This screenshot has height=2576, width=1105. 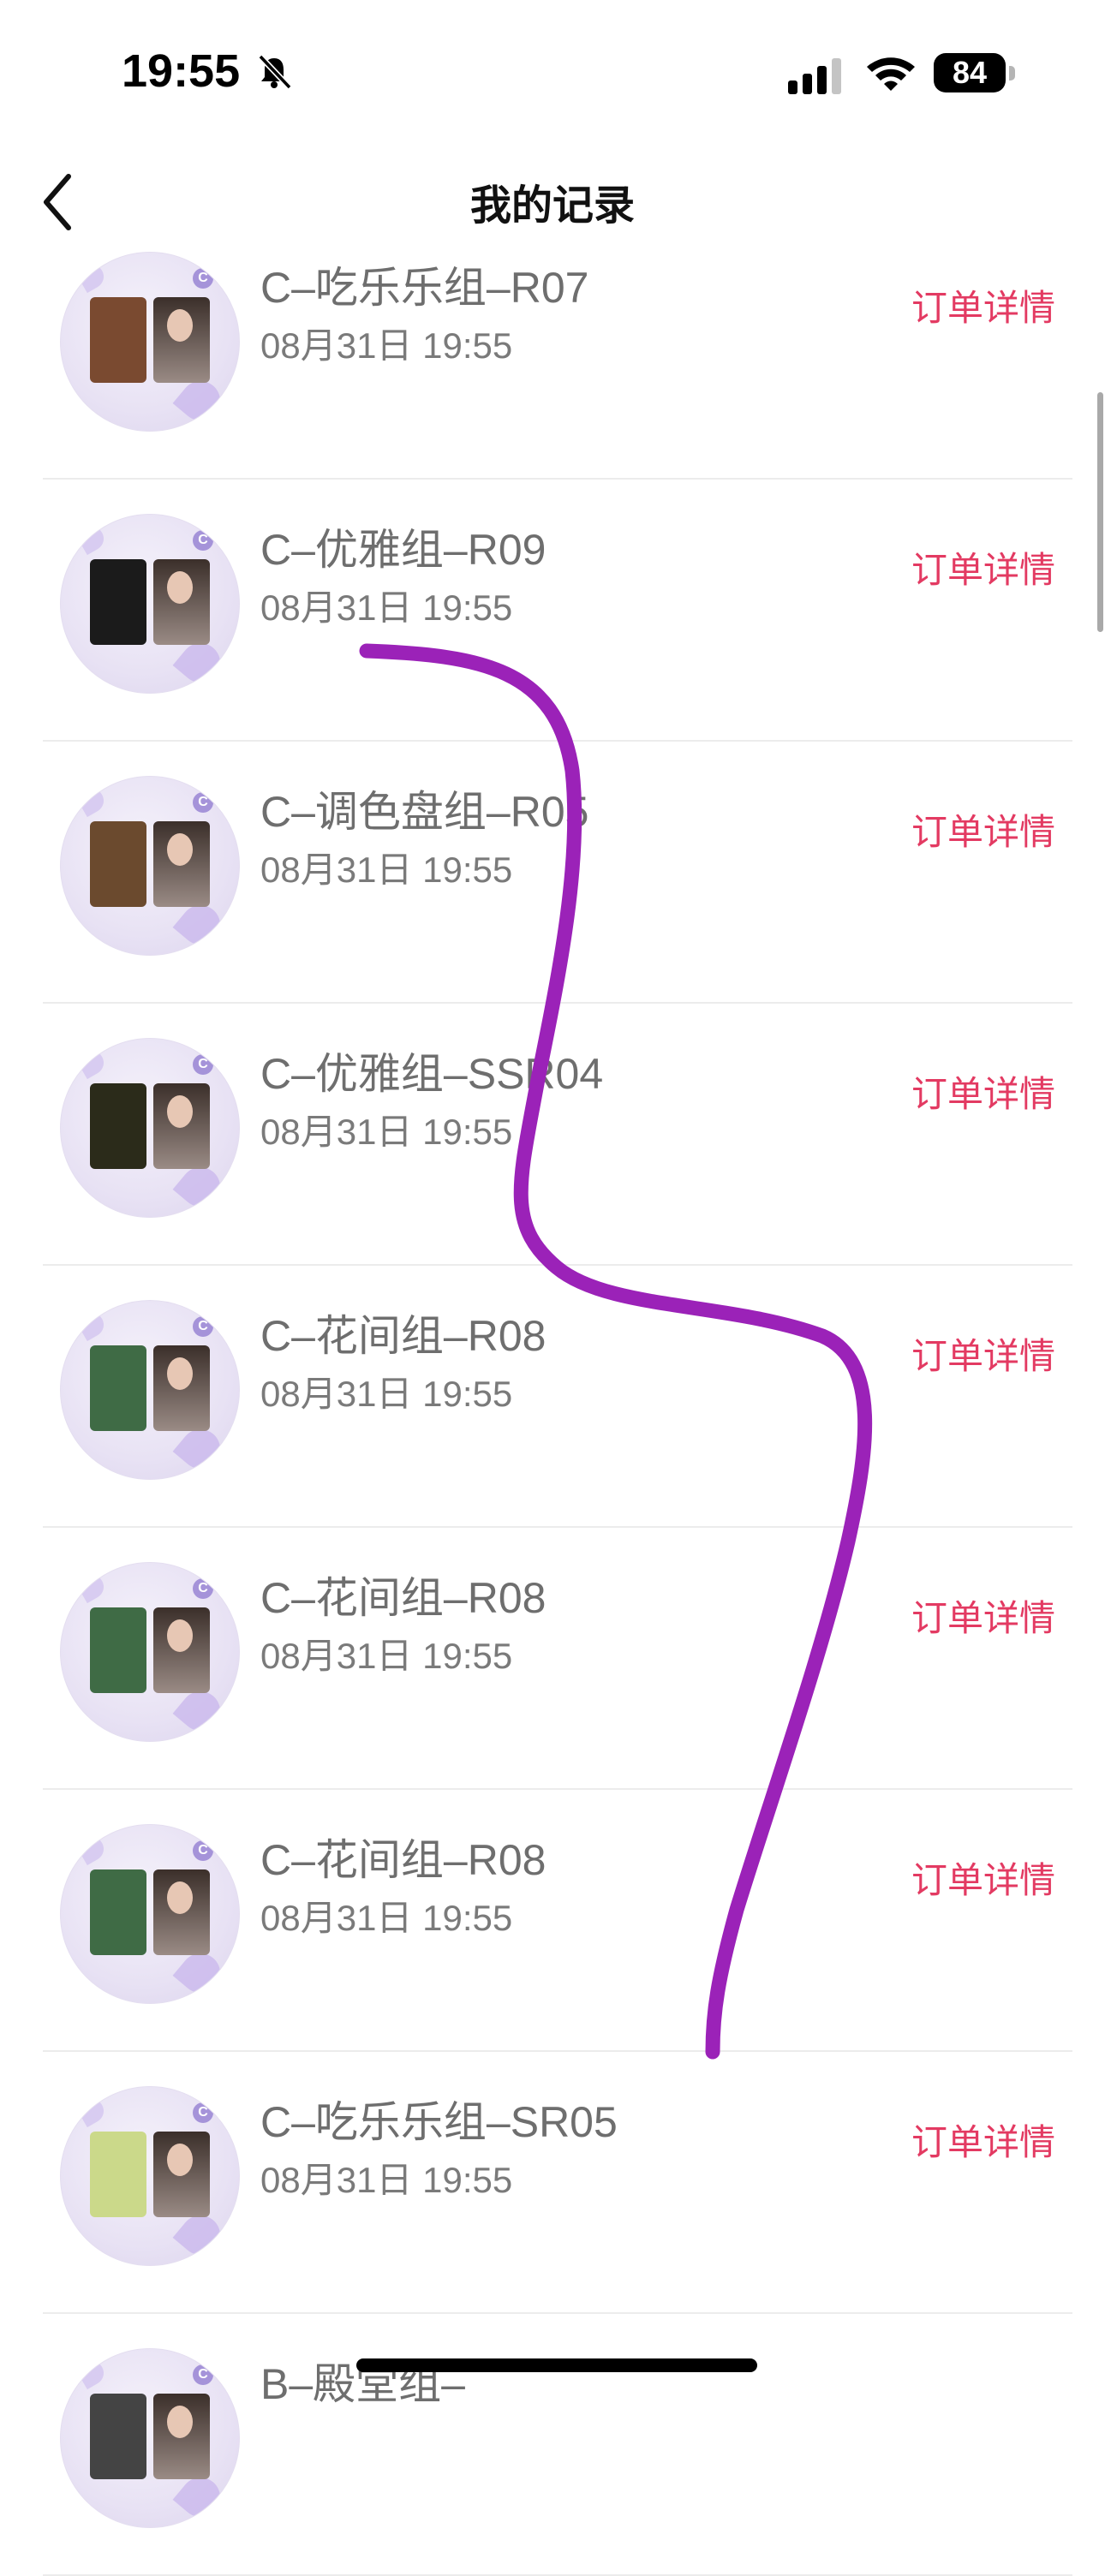 I want to click on bell-slash-icon, so click(x=275, y=72).